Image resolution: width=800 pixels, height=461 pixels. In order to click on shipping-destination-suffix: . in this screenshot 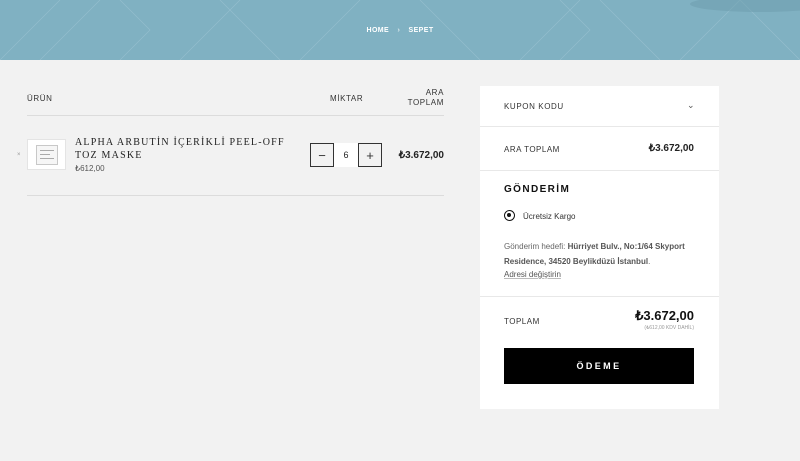, I will do `click(649, 261)`.